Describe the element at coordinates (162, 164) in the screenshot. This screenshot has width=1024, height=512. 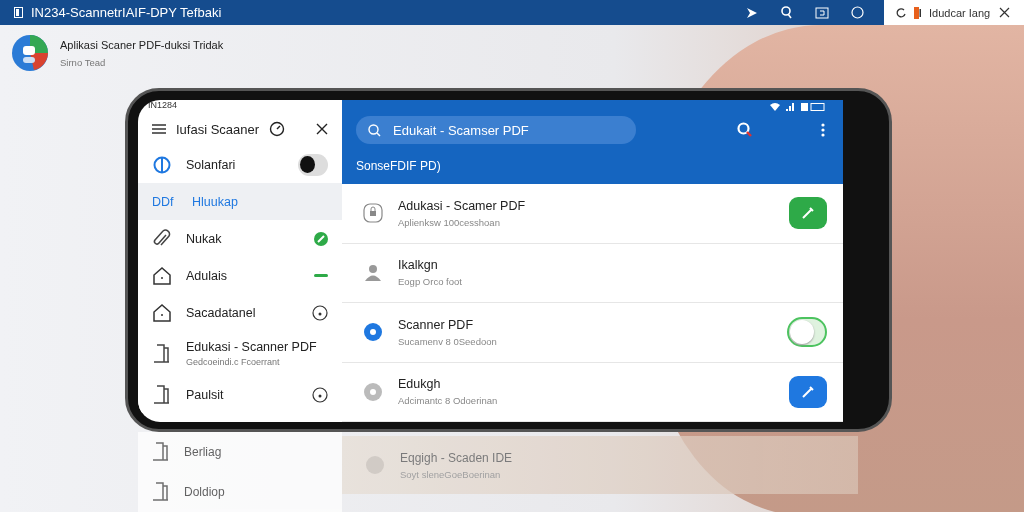
I see `globe-icon` at that location.